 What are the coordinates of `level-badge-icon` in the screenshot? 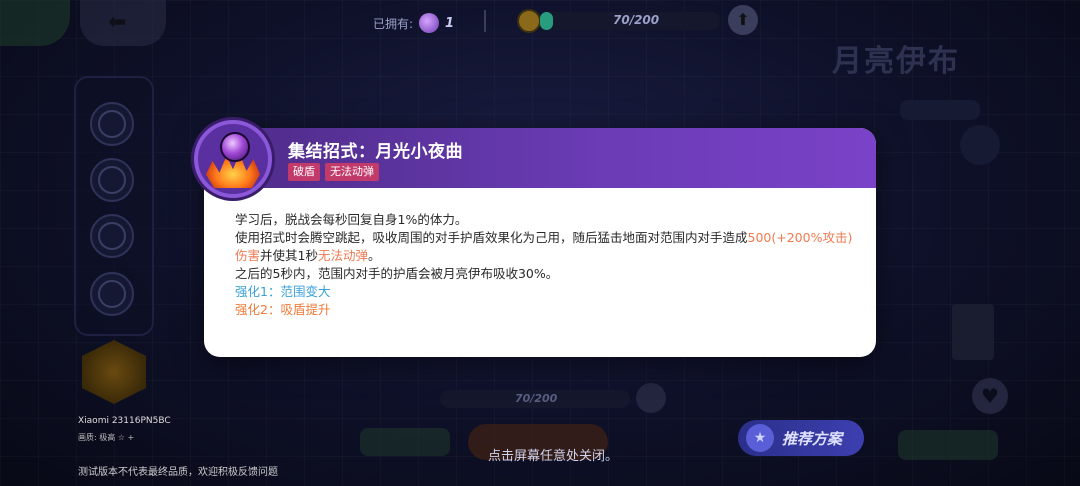 It's located at (529, 21).